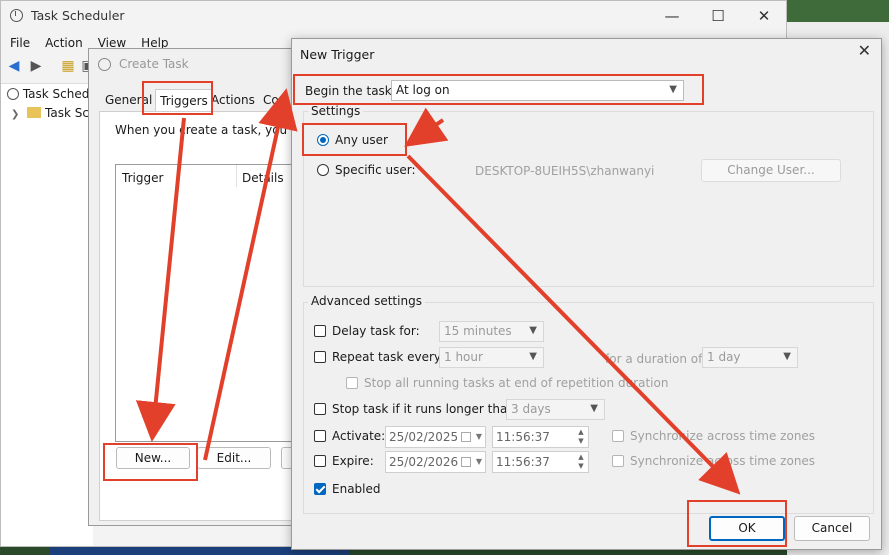 This screenshot has height=555, width=889. What do you see at coordinates (160, 279) in the screenshot?
I see `annotation-arrow-triggers-to-new` at bounding box center [160, 279].